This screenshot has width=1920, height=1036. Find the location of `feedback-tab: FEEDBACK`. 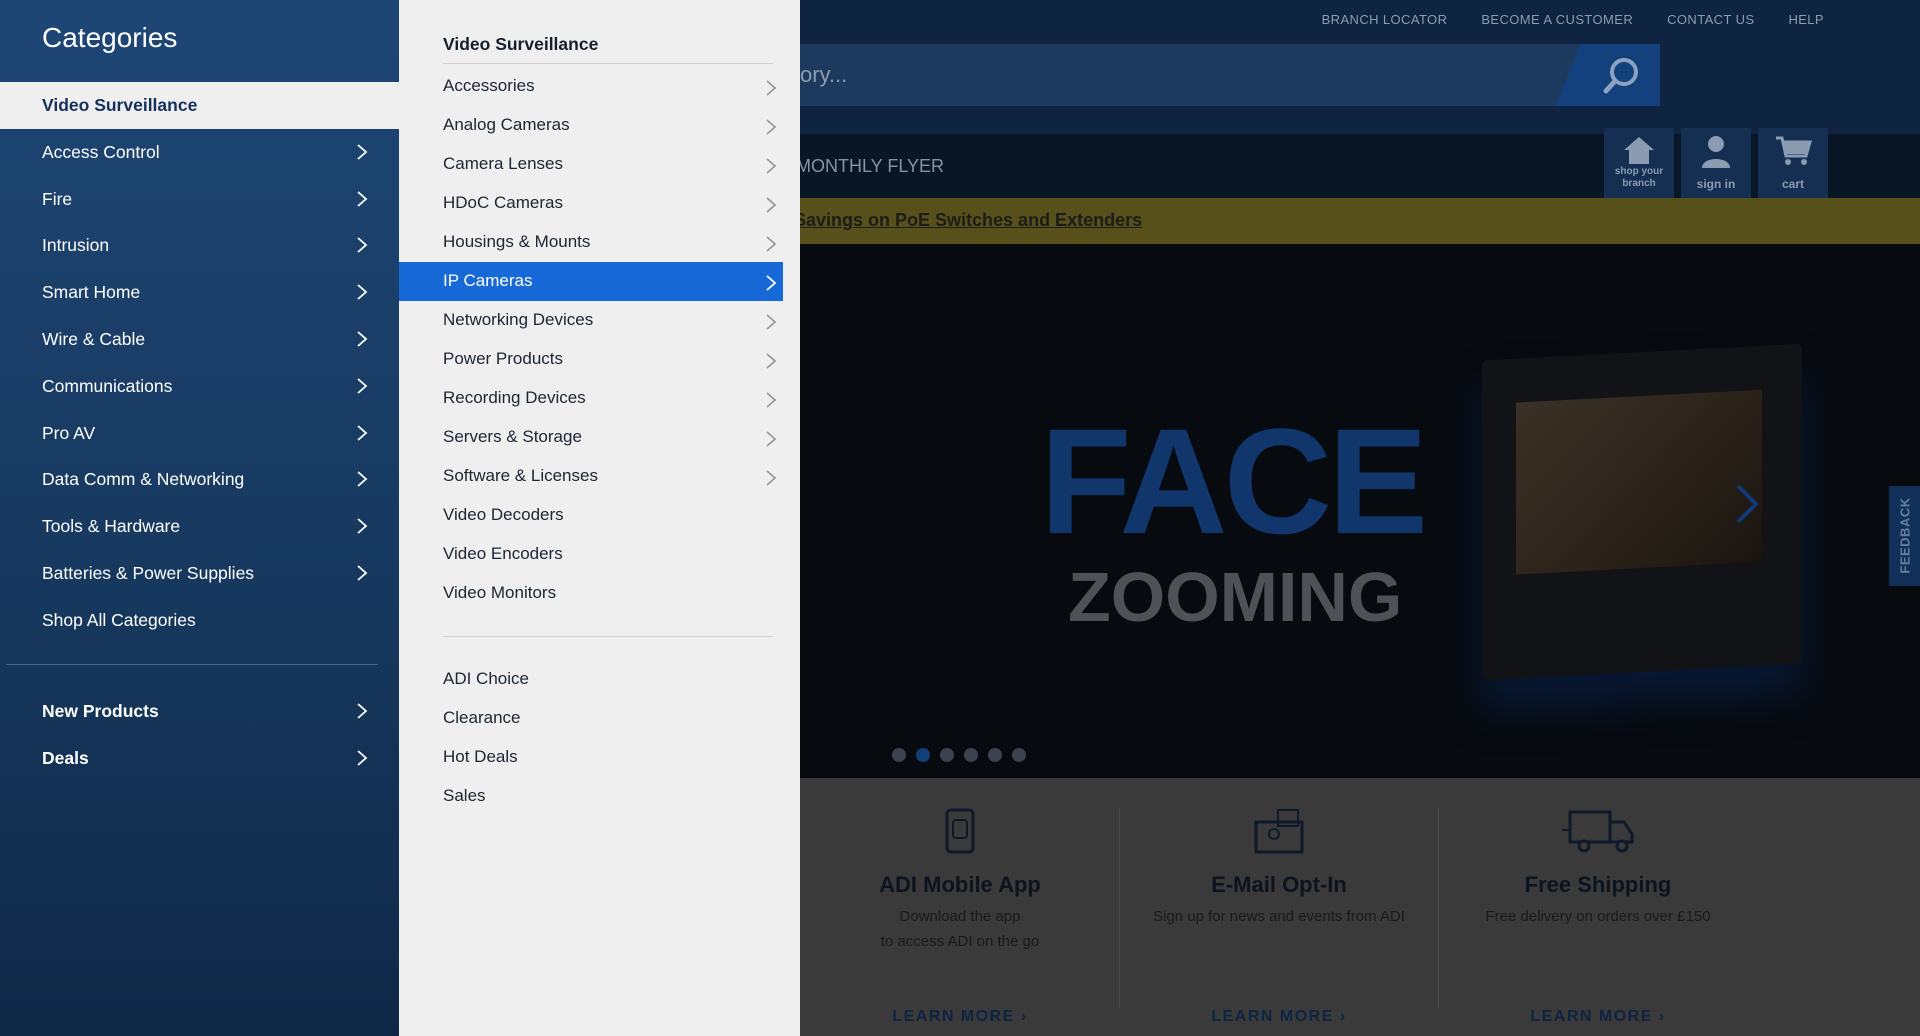

feedback-tab: FEEDBACK is located at coordinates (1904, 536).